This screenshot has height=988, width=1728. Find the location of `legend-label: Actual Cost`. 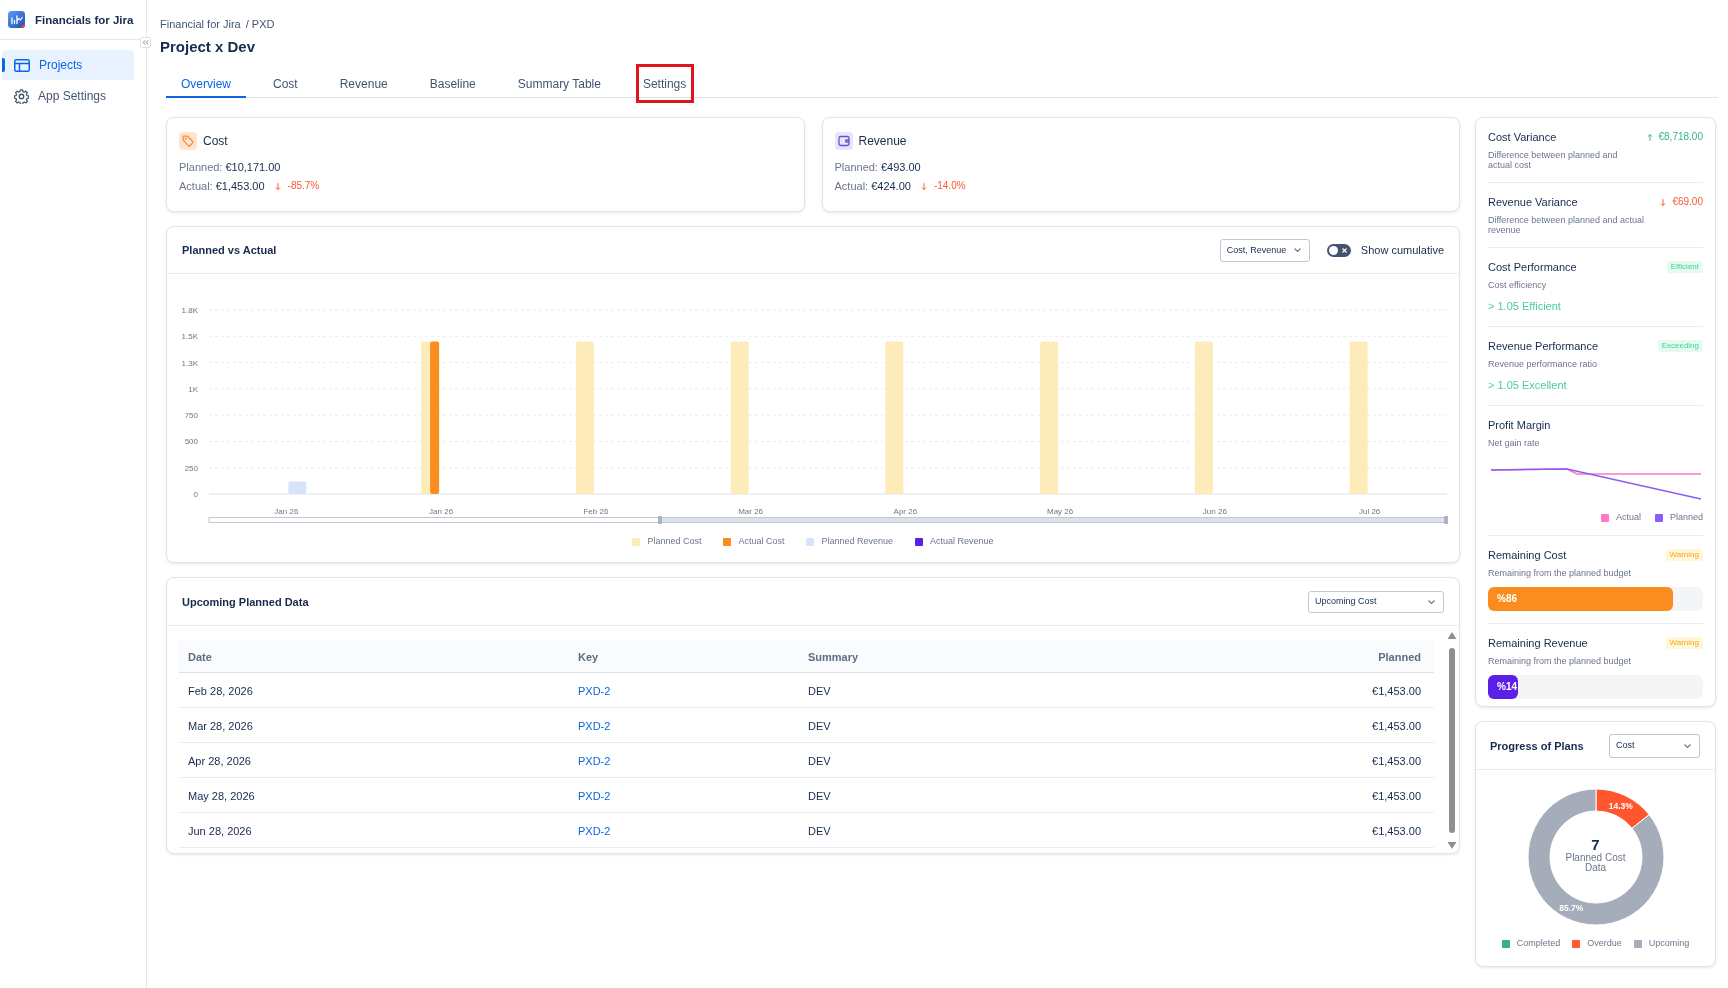

legend-label: Actual Cost is located at coordinates (761, 541).